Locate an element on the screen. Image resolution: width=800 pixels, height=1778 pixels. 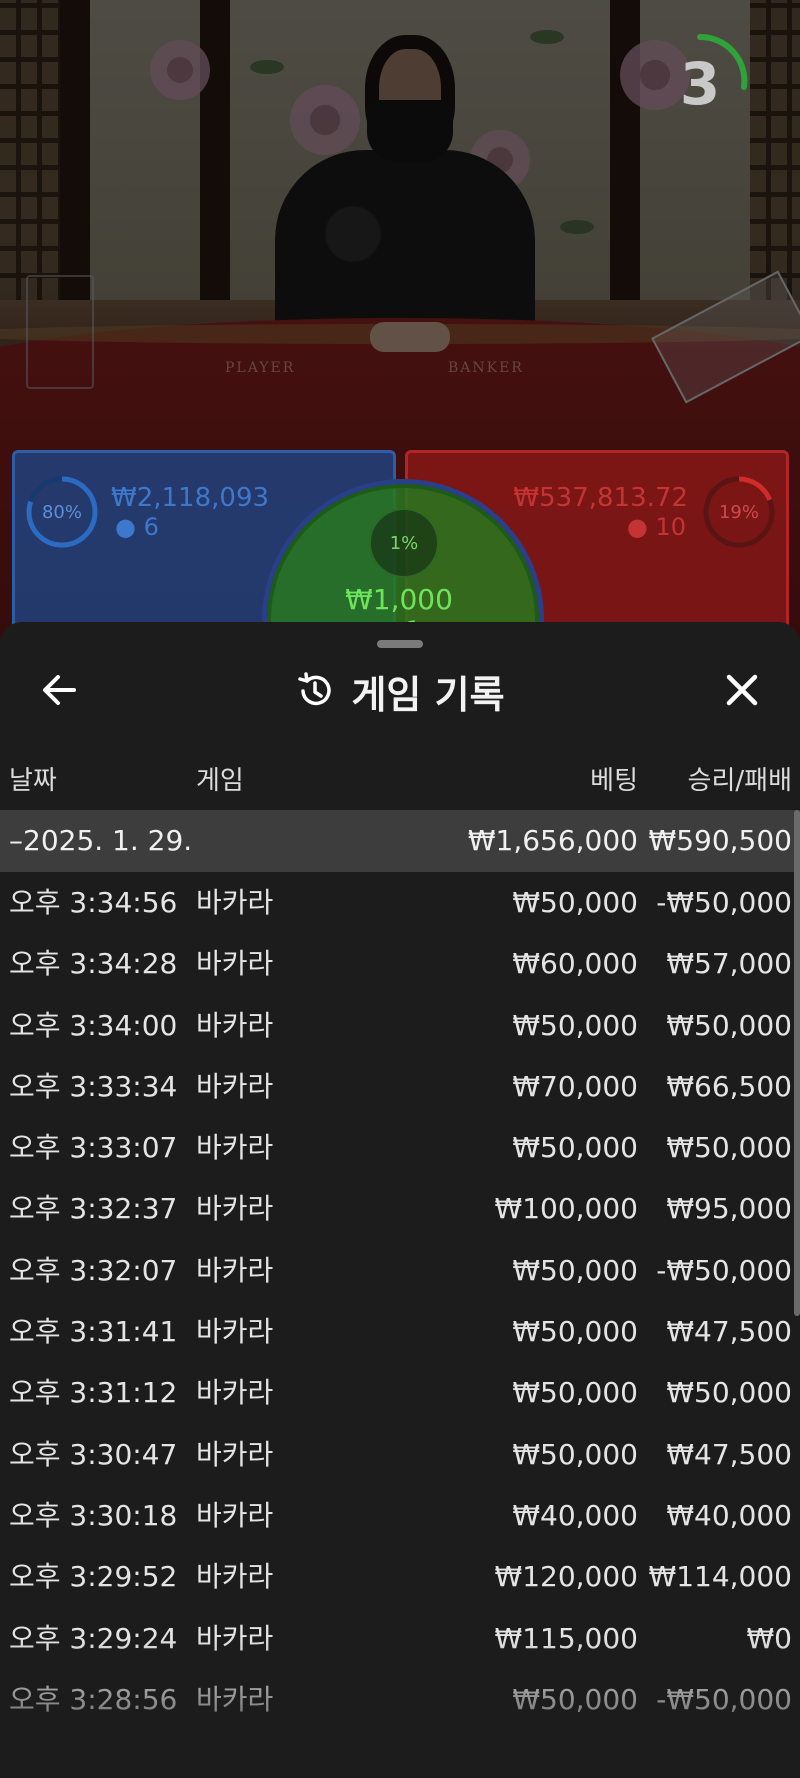
row-result: ₩0 is located at coordinates (769, 1638).